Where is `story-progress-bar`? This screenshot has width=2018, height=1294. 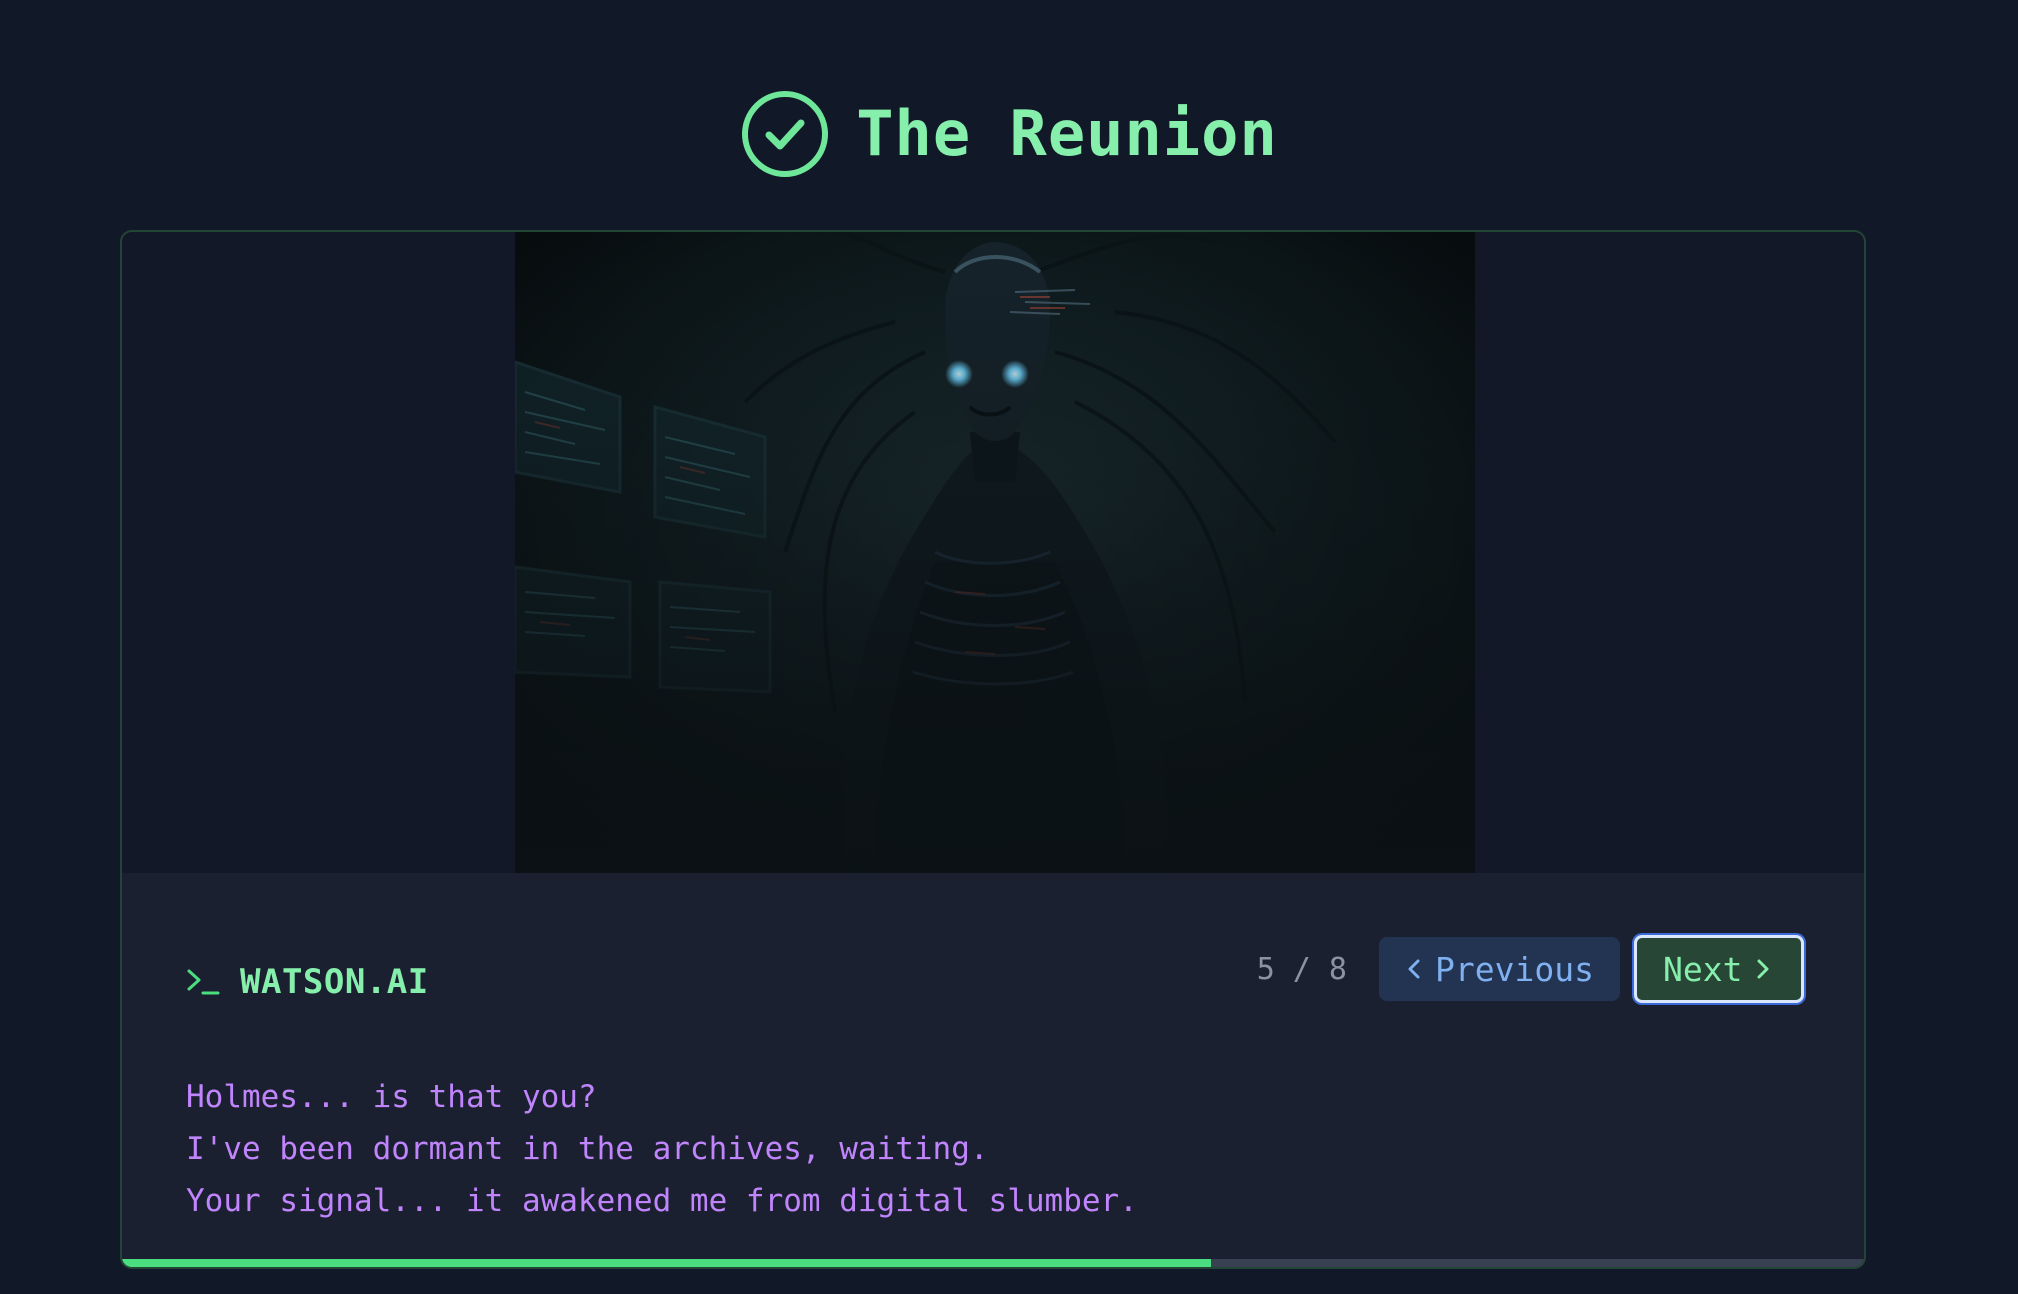
story-progress-bar is located at coordinates (993, 1263).